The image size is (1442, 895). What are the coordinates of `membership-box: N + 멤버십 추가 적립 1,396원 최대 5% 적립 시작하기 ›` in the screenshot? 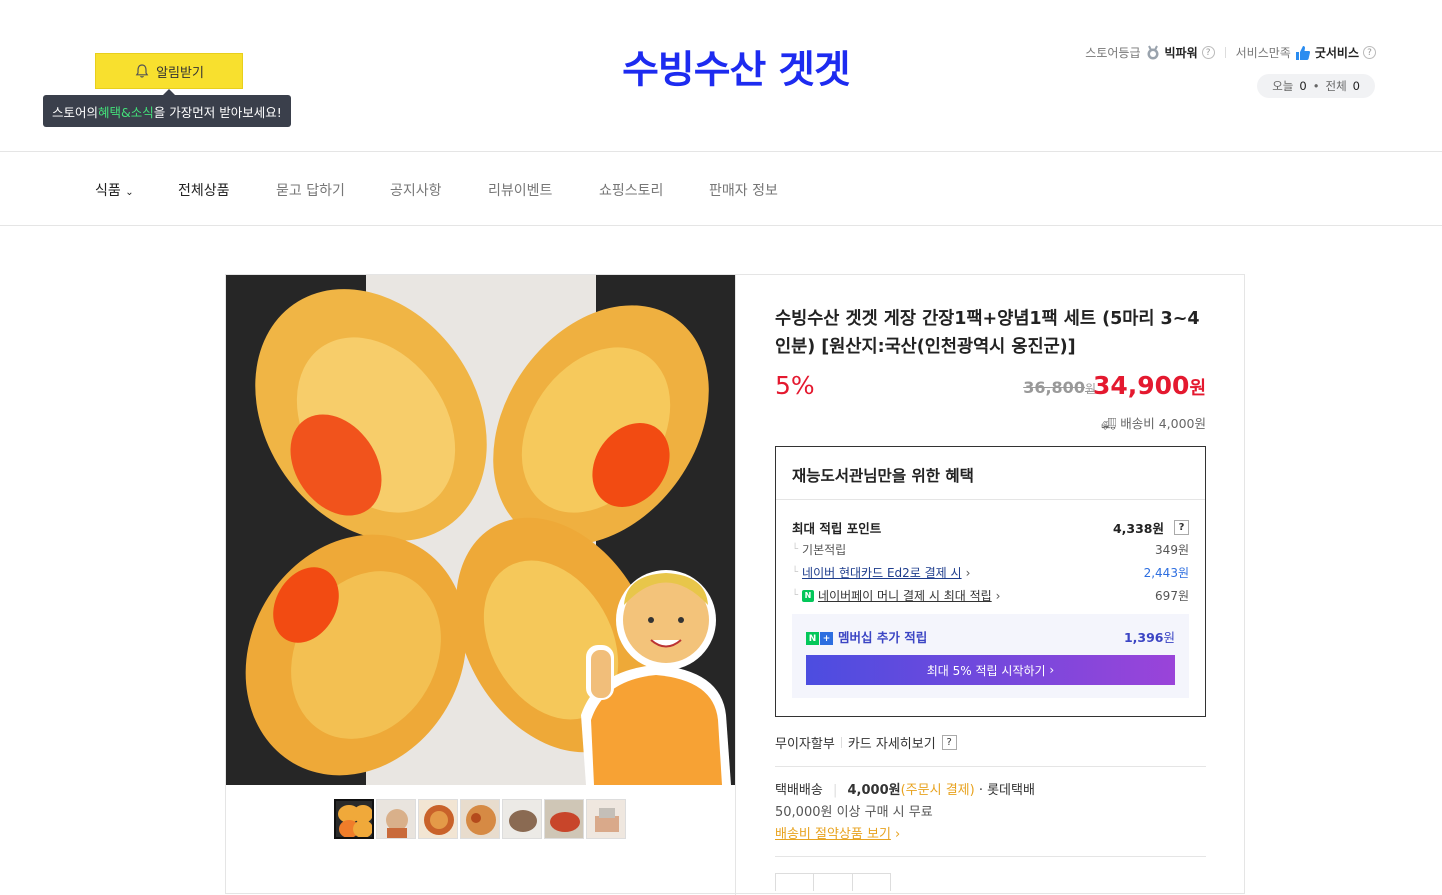 It's located at (990, 656).